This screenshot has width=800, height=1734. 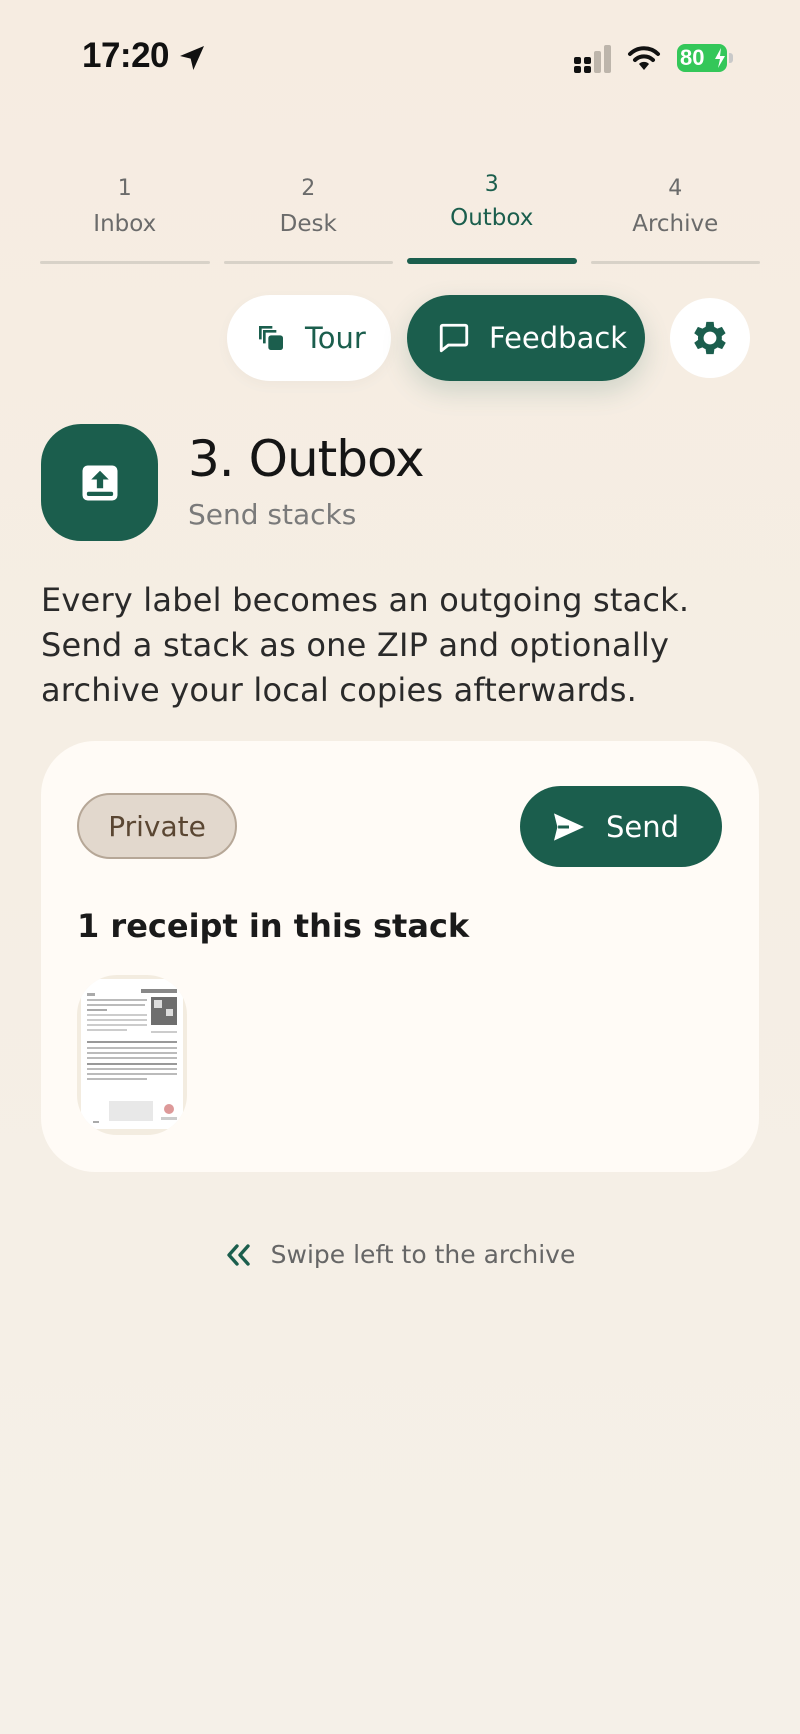 I want to click on page-title: 3. Outbox, so click(x=306, y=459).